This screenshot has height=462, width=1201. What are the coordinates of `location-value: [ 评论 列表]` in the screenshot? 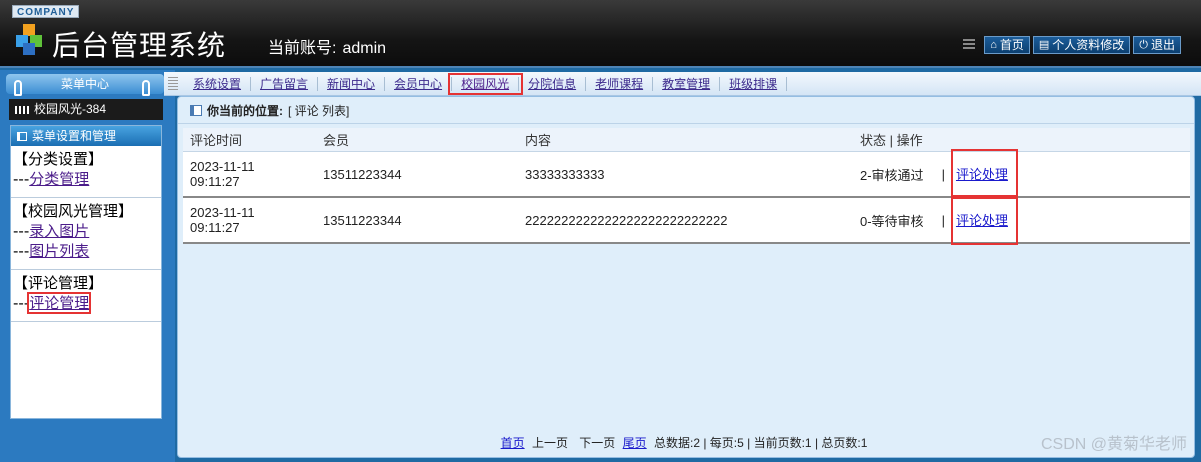 It's located at (319, 110).